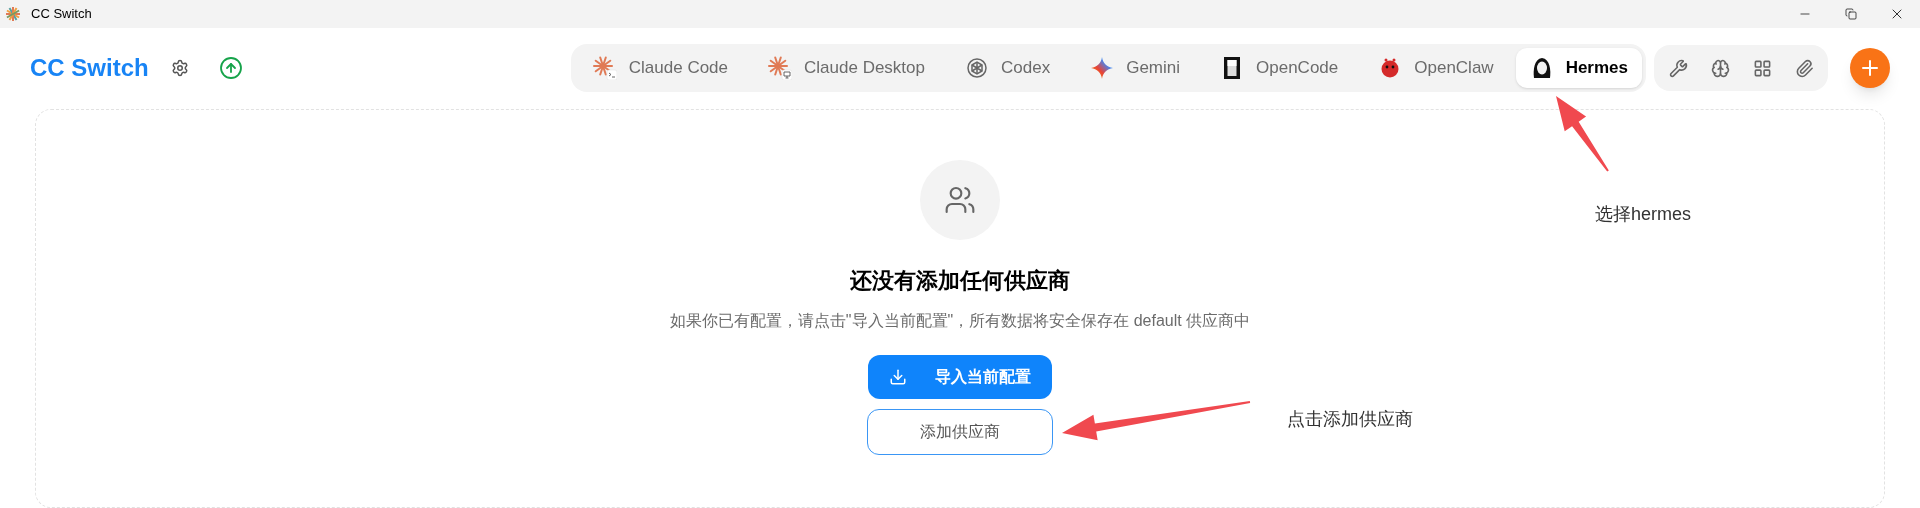 This screenshot has height=508, width=1920. What do you see at coordinates (1350, 419) in the screenshot?
I see `annotation-text: 点击添加供应商` at bounding box center [1350, 419].